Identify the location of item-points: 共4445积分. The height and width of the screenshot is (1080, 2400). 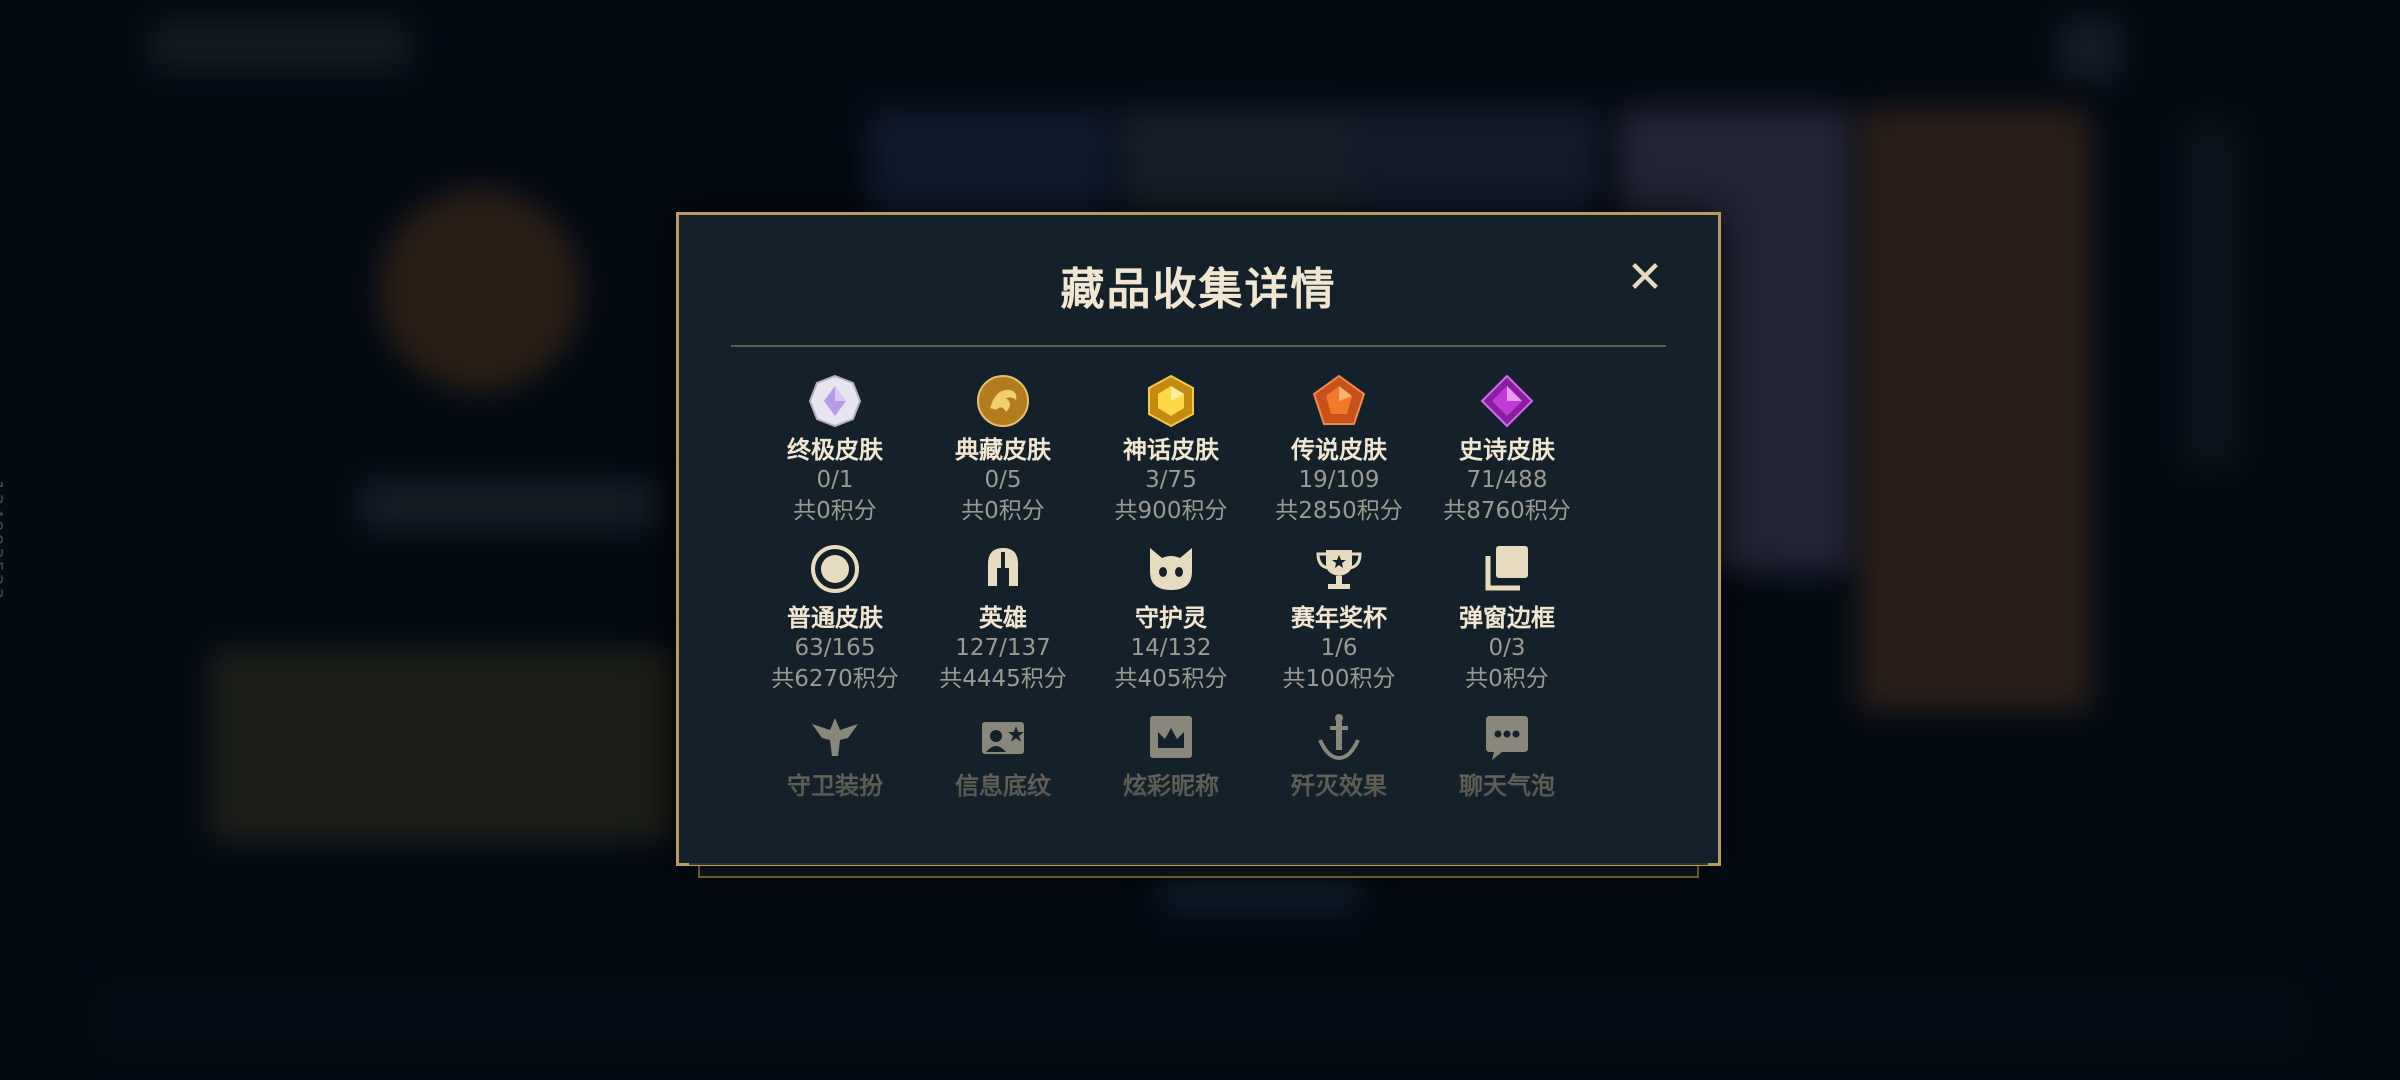
(1003, 679).